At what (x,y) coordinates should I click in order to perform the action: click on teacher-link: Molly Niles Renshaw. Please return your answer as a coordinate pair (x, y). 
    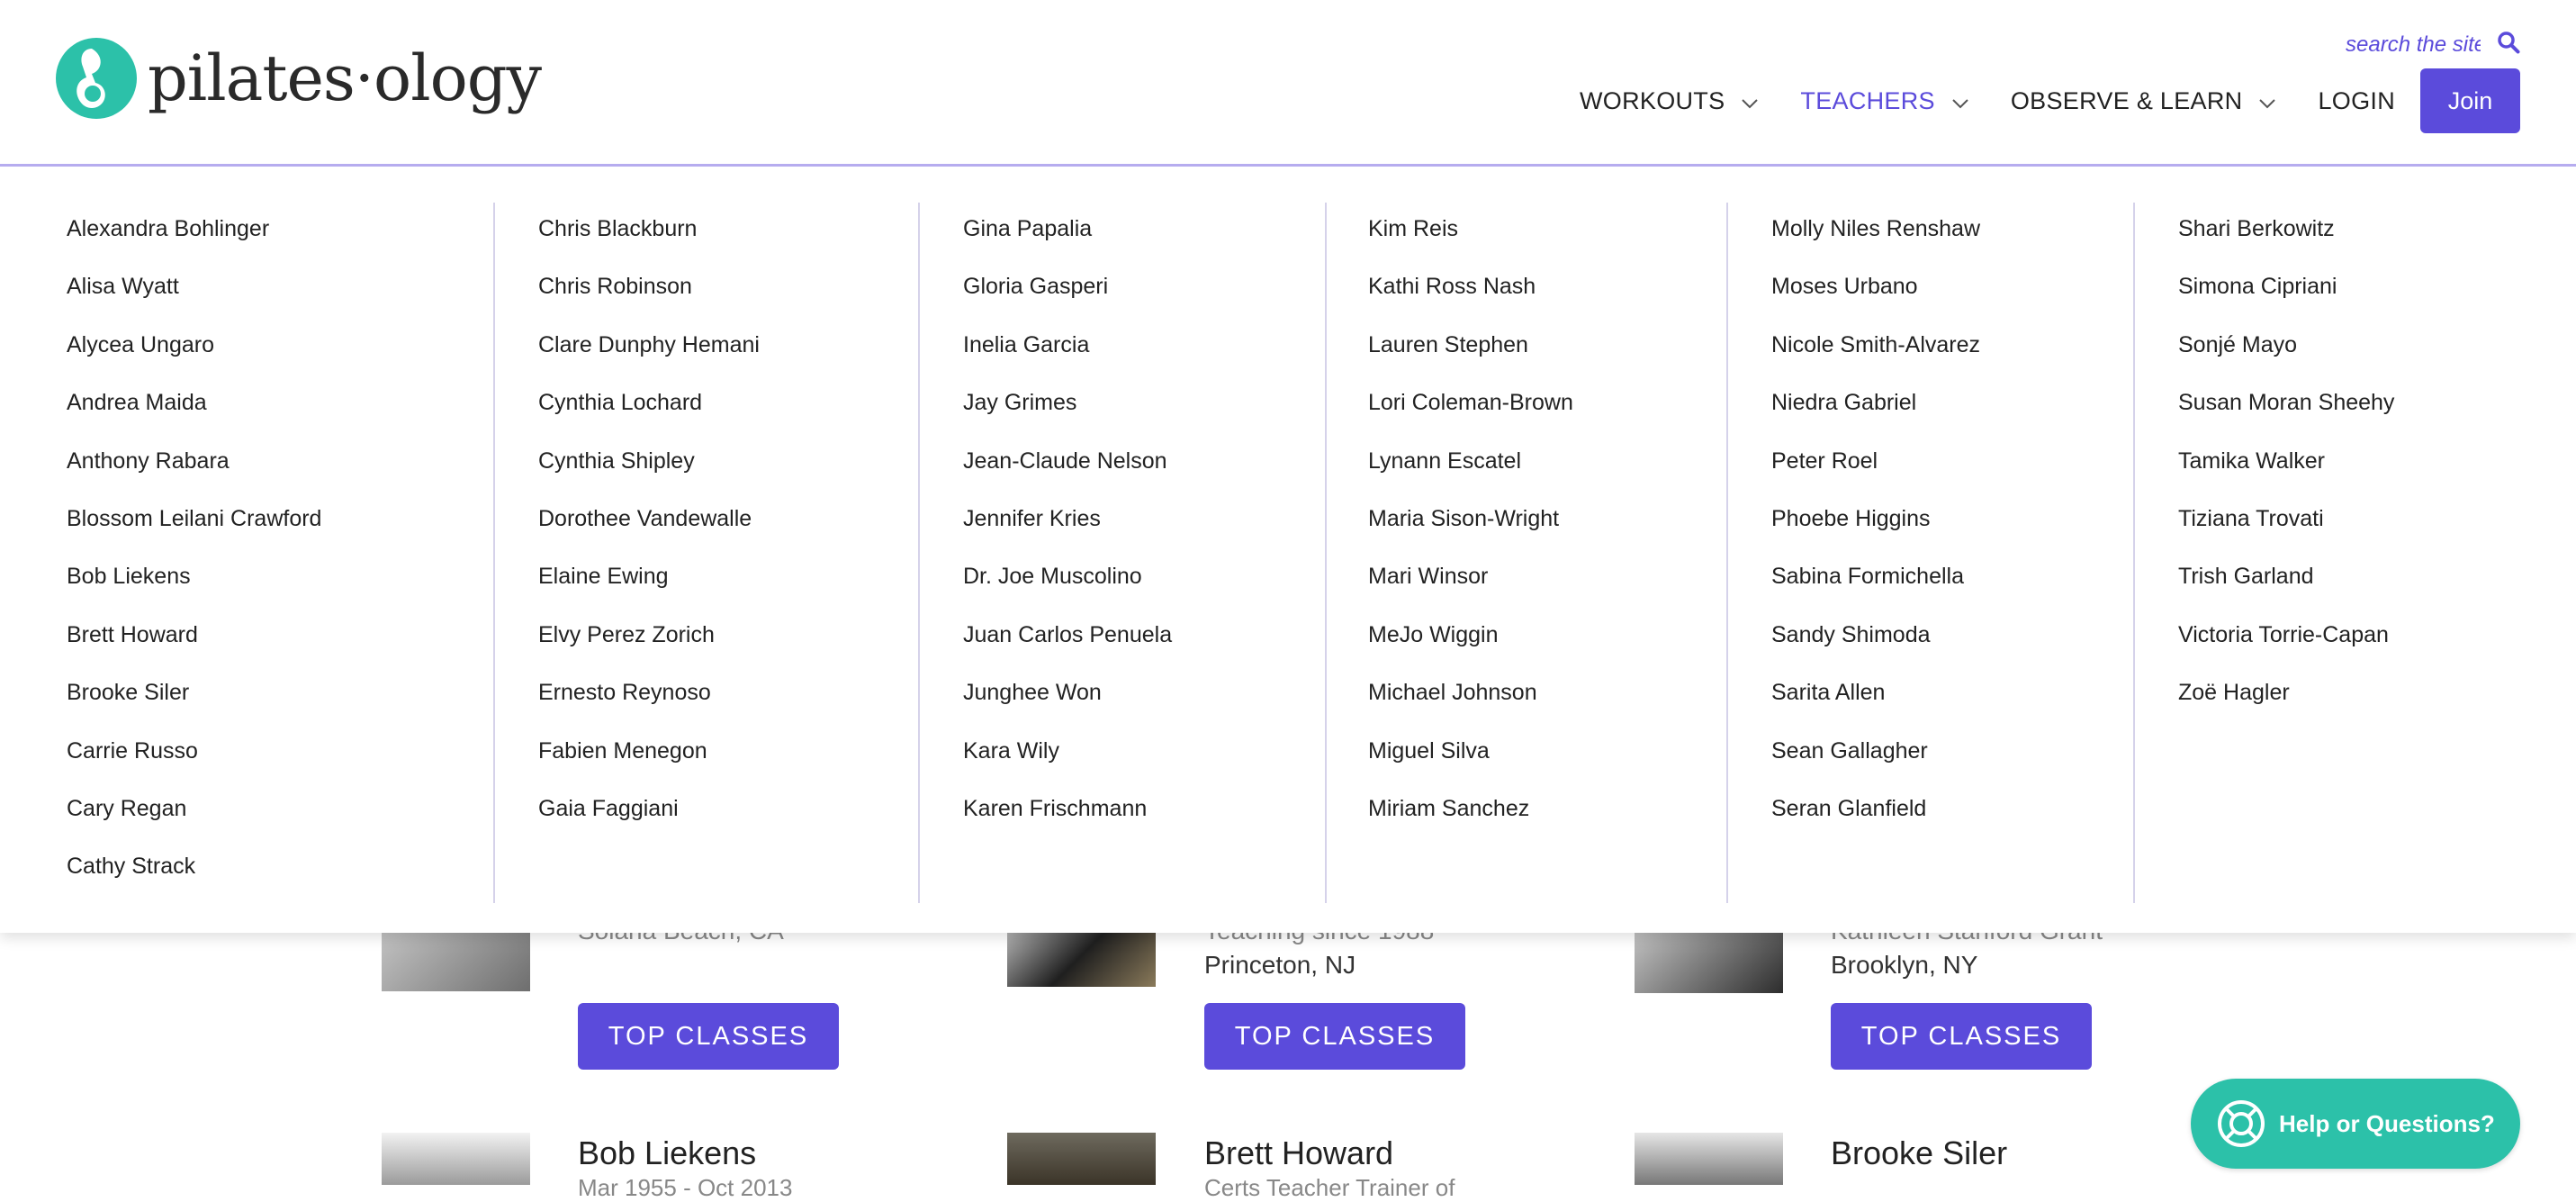
    Looking at the image, I should click on (1952, 244).